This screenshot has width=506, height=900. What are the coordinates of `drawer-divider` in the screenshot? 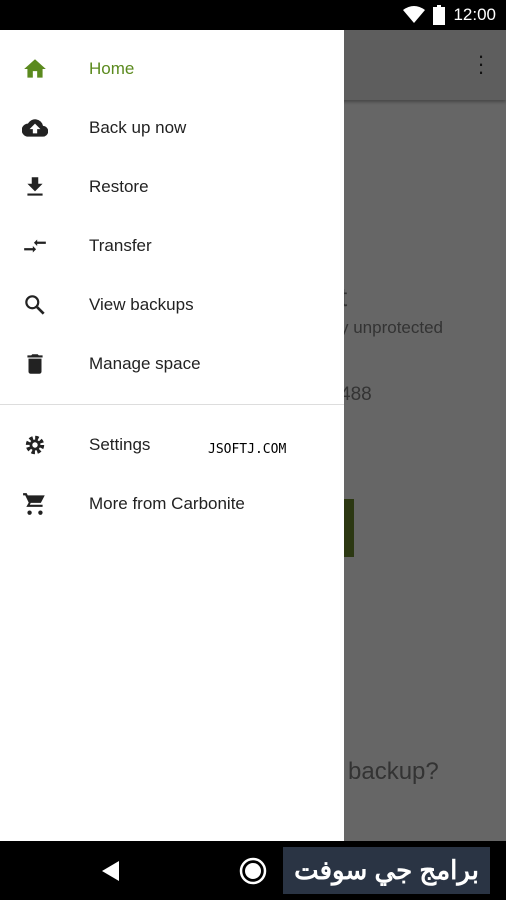 It's located at (172, 404).